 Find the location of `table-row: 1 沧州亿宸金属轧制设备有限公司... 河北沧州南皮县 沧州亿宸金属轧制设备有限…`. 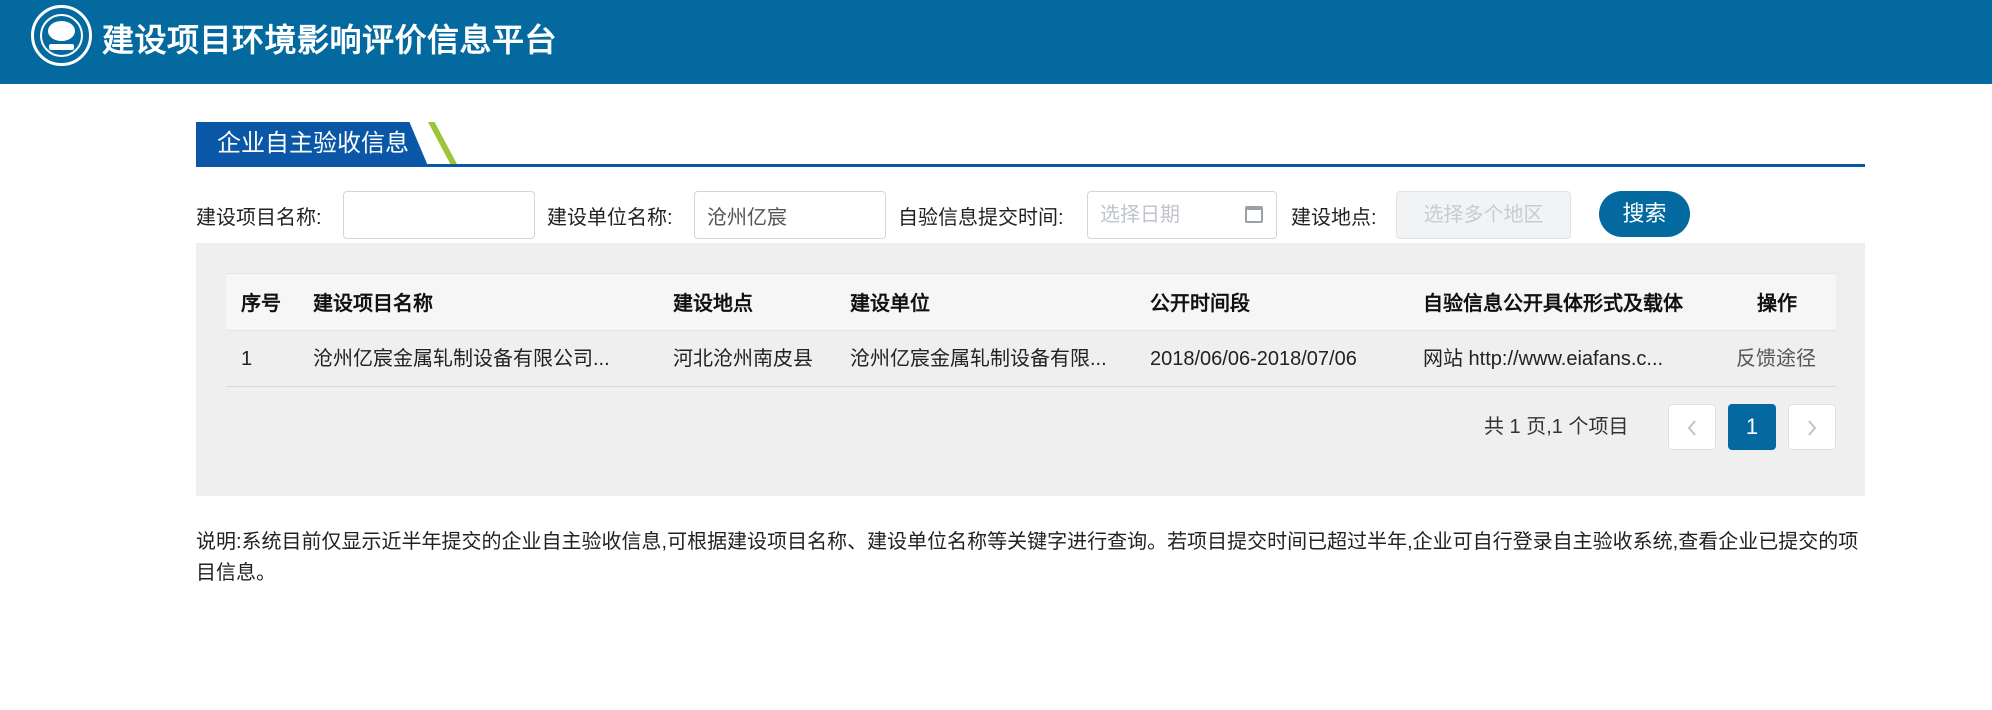

table-row: 1 沧州亿宸金属轧制设备有限公司... 河北沧州南皮县 沧州亿宸金属轧制设备有限… is located at coordinates (1031, 359).